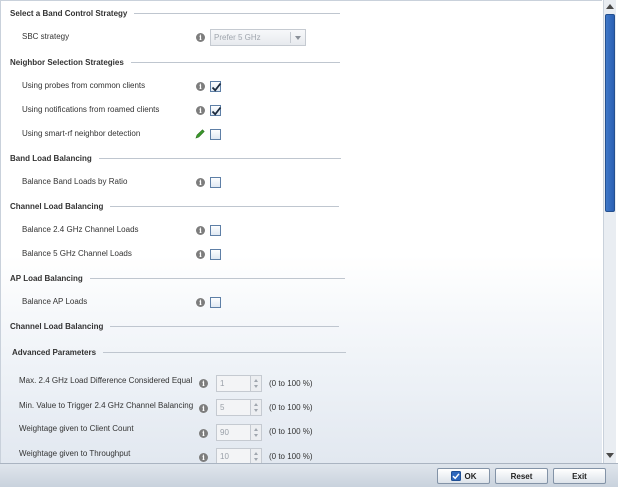 This screenshot has height=487, width=618. I want to click on balance-24-label: Balance 2.4 GHz Channel Loads, so click(80, 229).